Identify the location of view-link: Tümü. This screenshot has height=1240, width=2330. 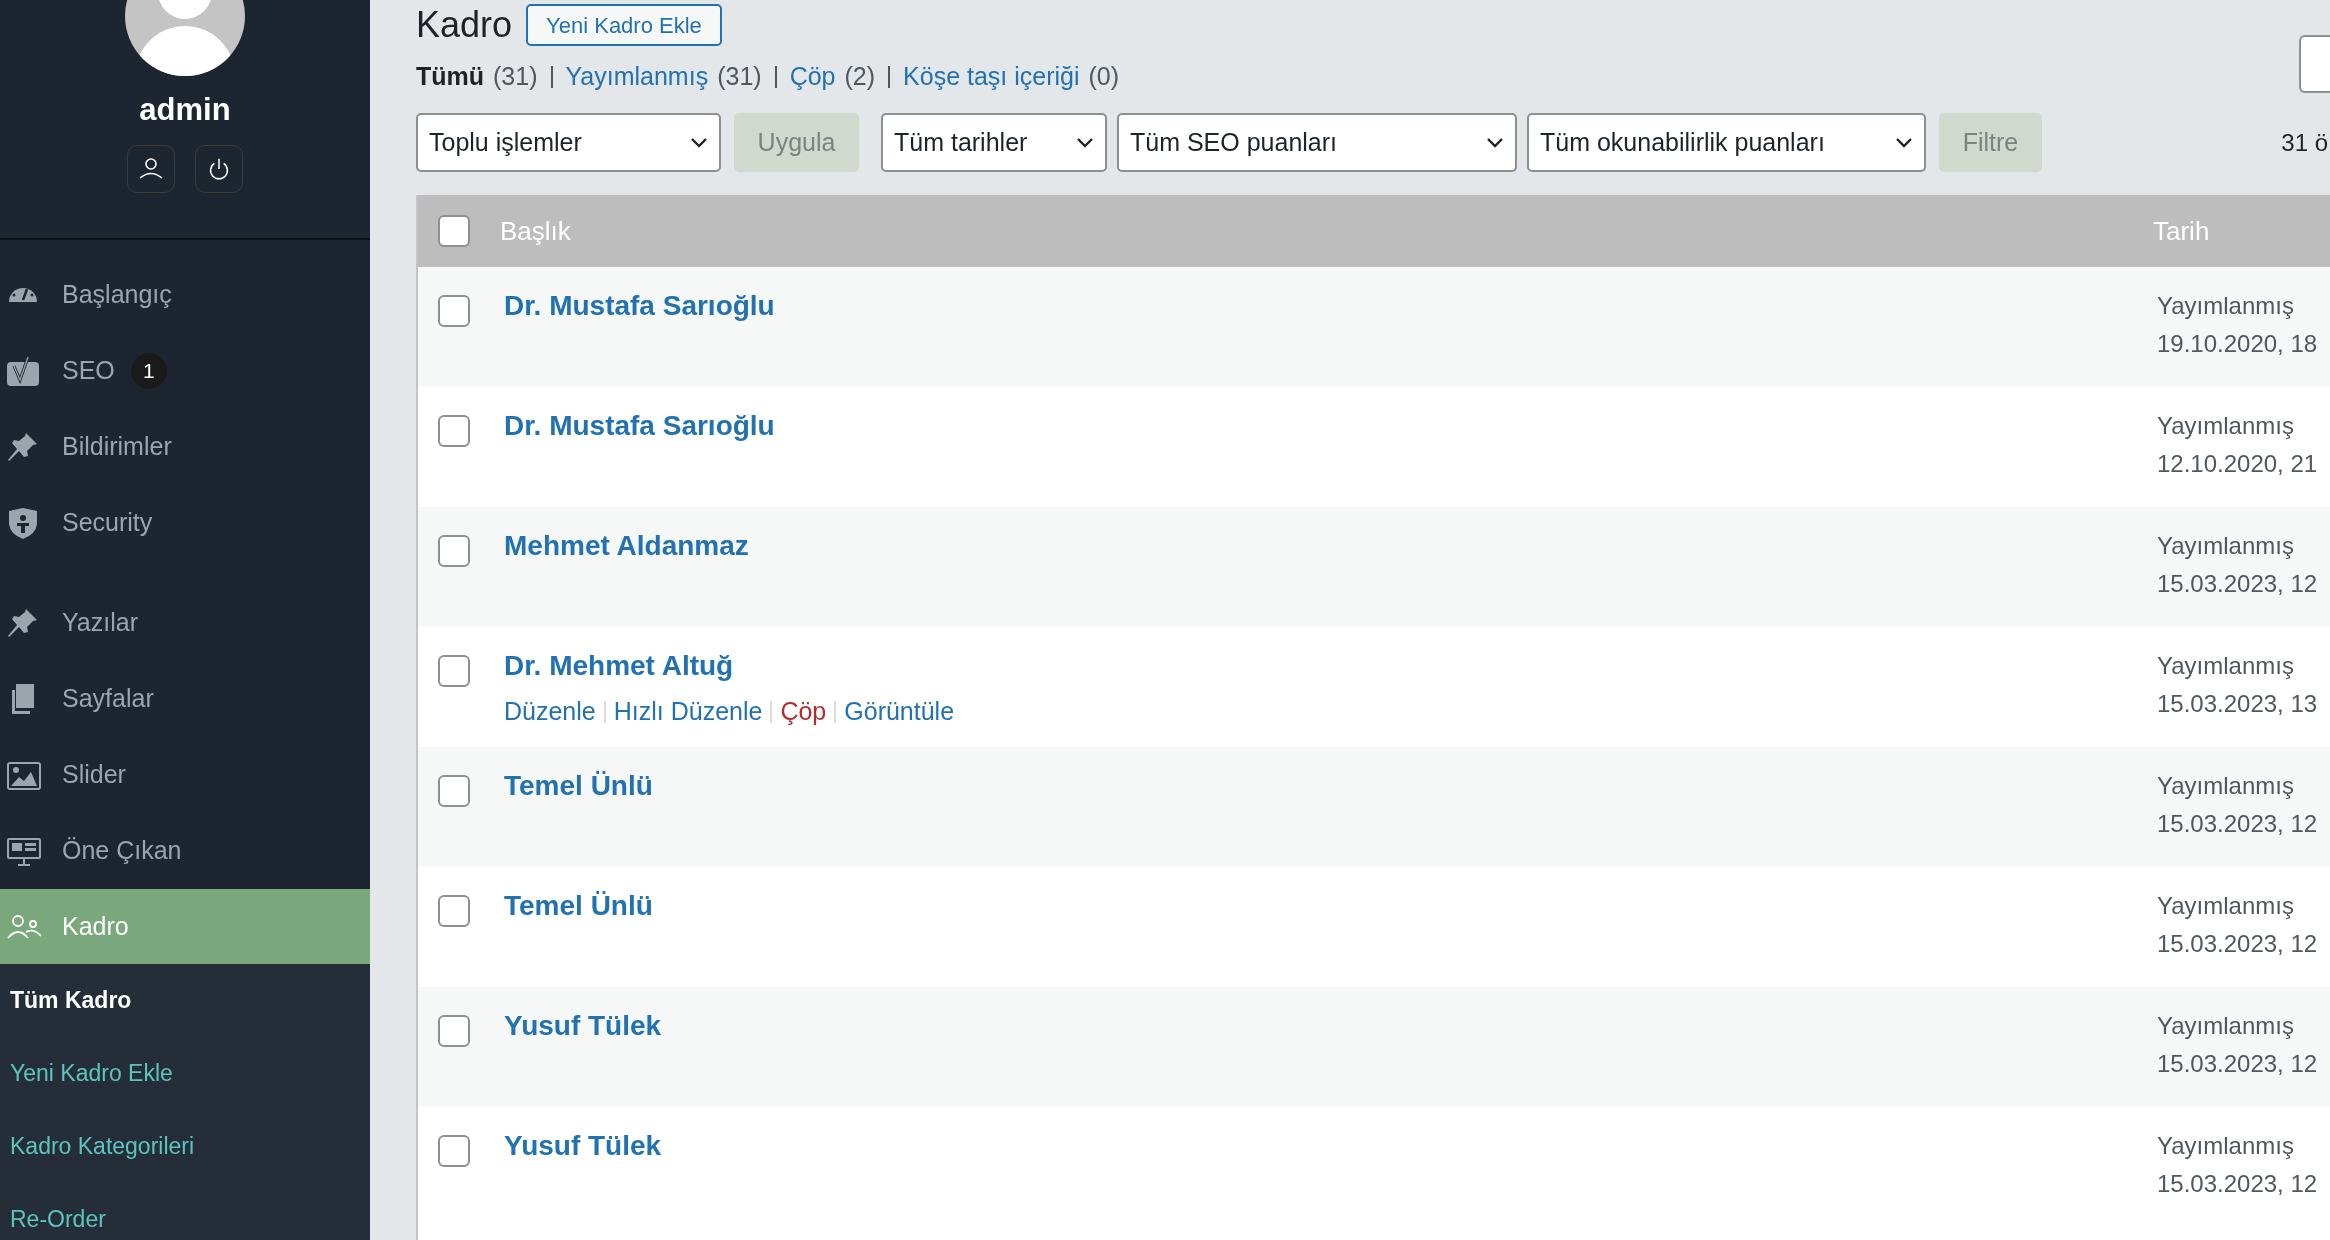
(450, 77).